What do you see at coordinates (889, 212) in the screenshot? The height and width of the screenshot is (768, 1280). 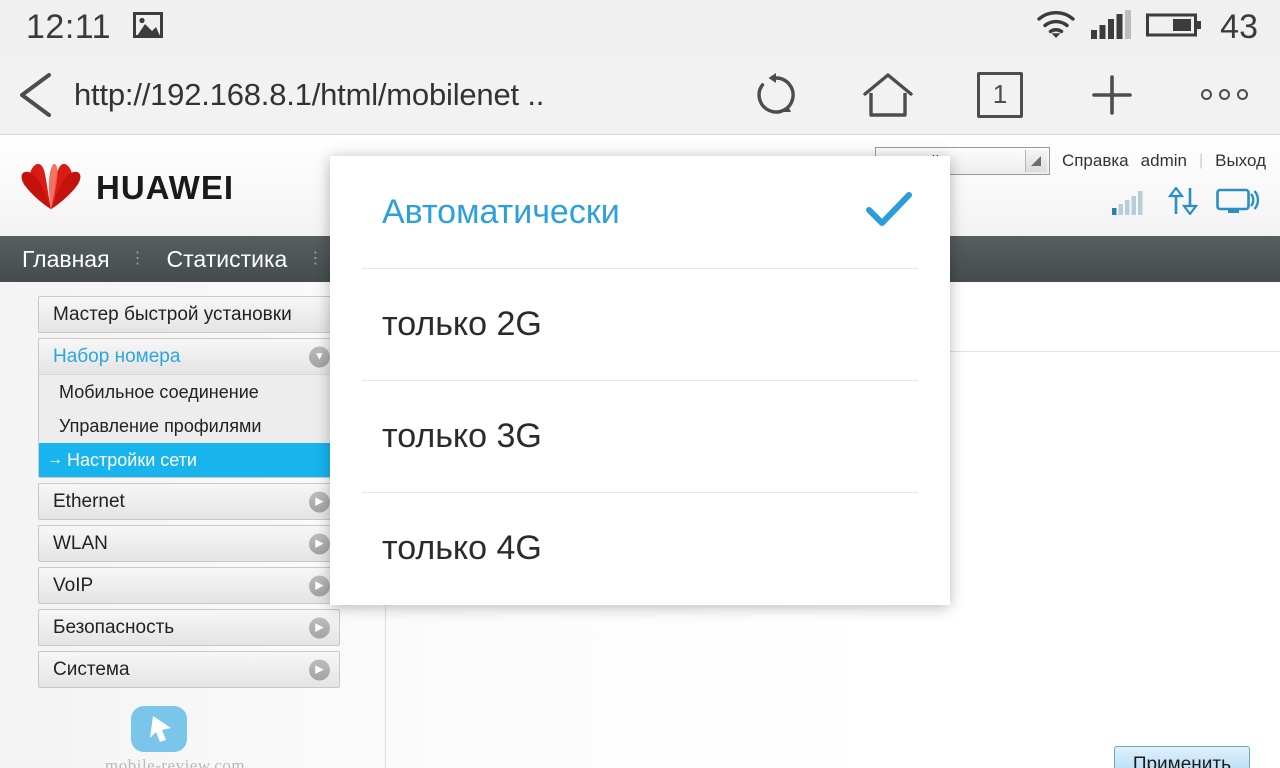 I see `check-icon` at bounding box center [889, 212].